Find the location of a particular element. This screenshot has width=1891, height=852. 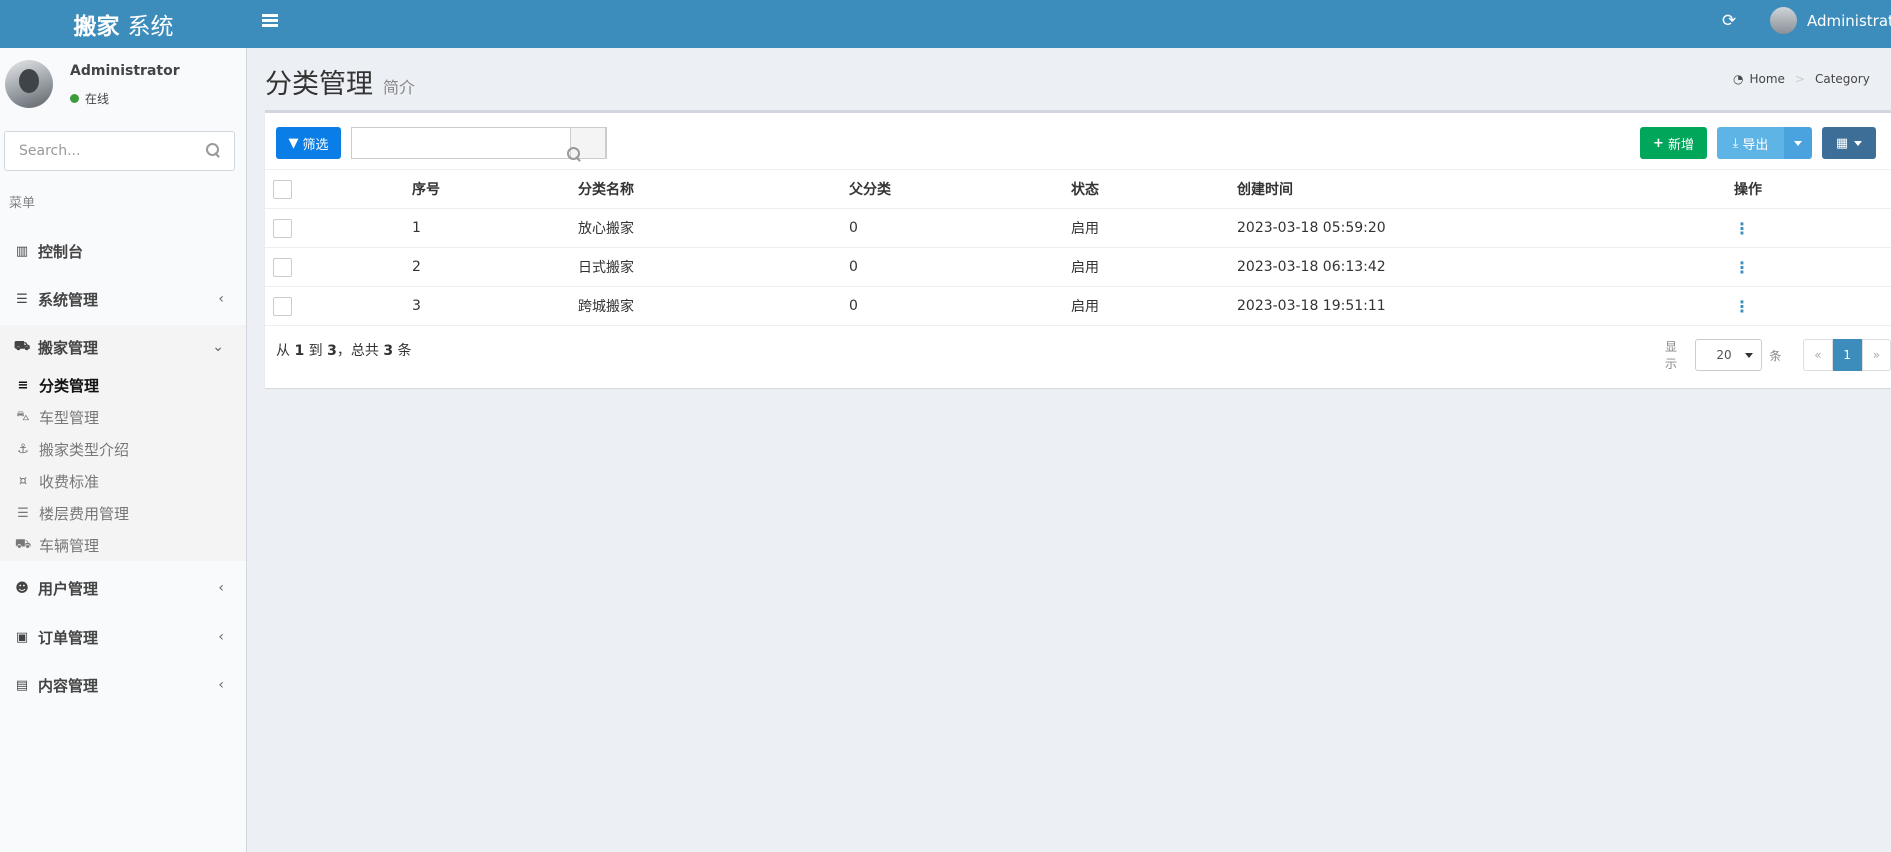

anchor-icon: ⚓ is located at coordinates (23, 449).